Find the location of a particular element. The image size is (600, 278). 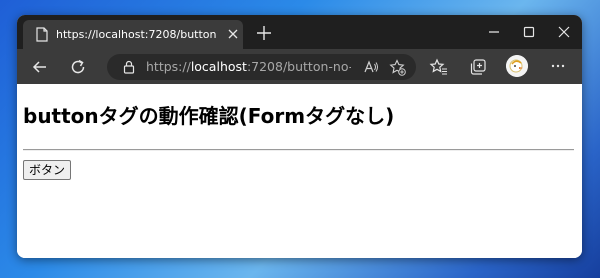

tab-active: https://localhost:7208/button-no-fo is located at coordinates (133, 34).